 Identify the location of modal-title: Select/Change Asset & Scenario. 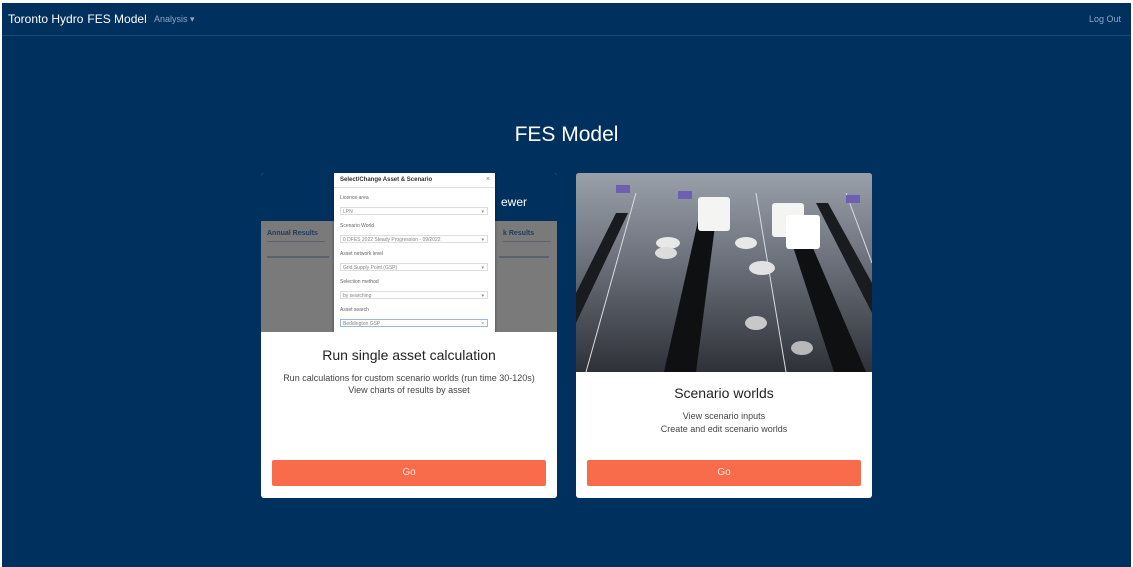
(386, 180).